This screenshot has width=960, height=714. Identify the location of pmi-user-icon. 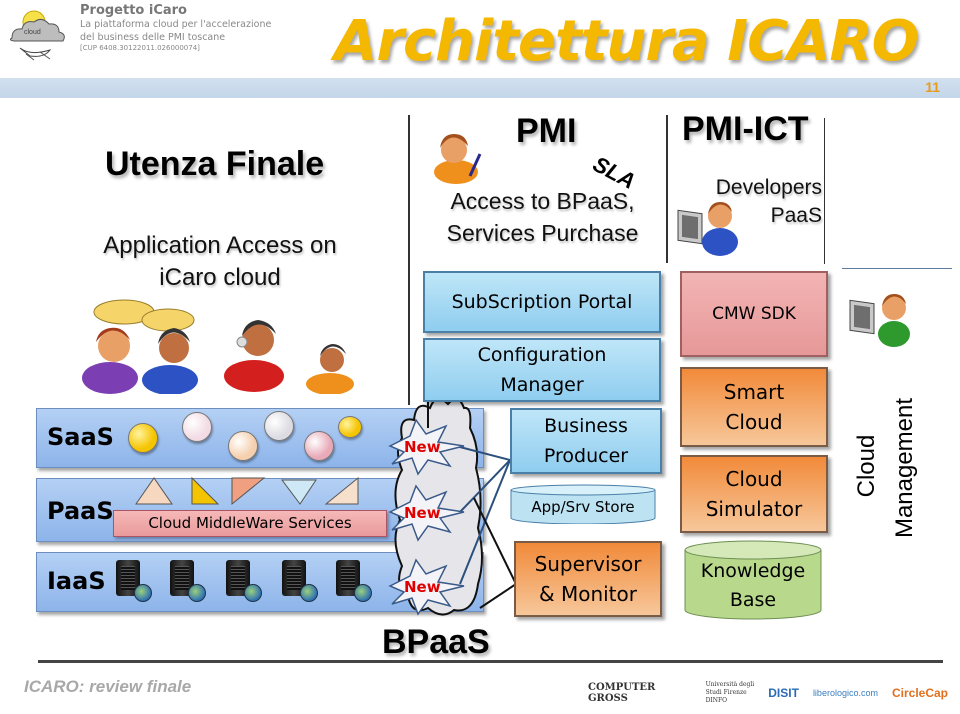
(458, 159).